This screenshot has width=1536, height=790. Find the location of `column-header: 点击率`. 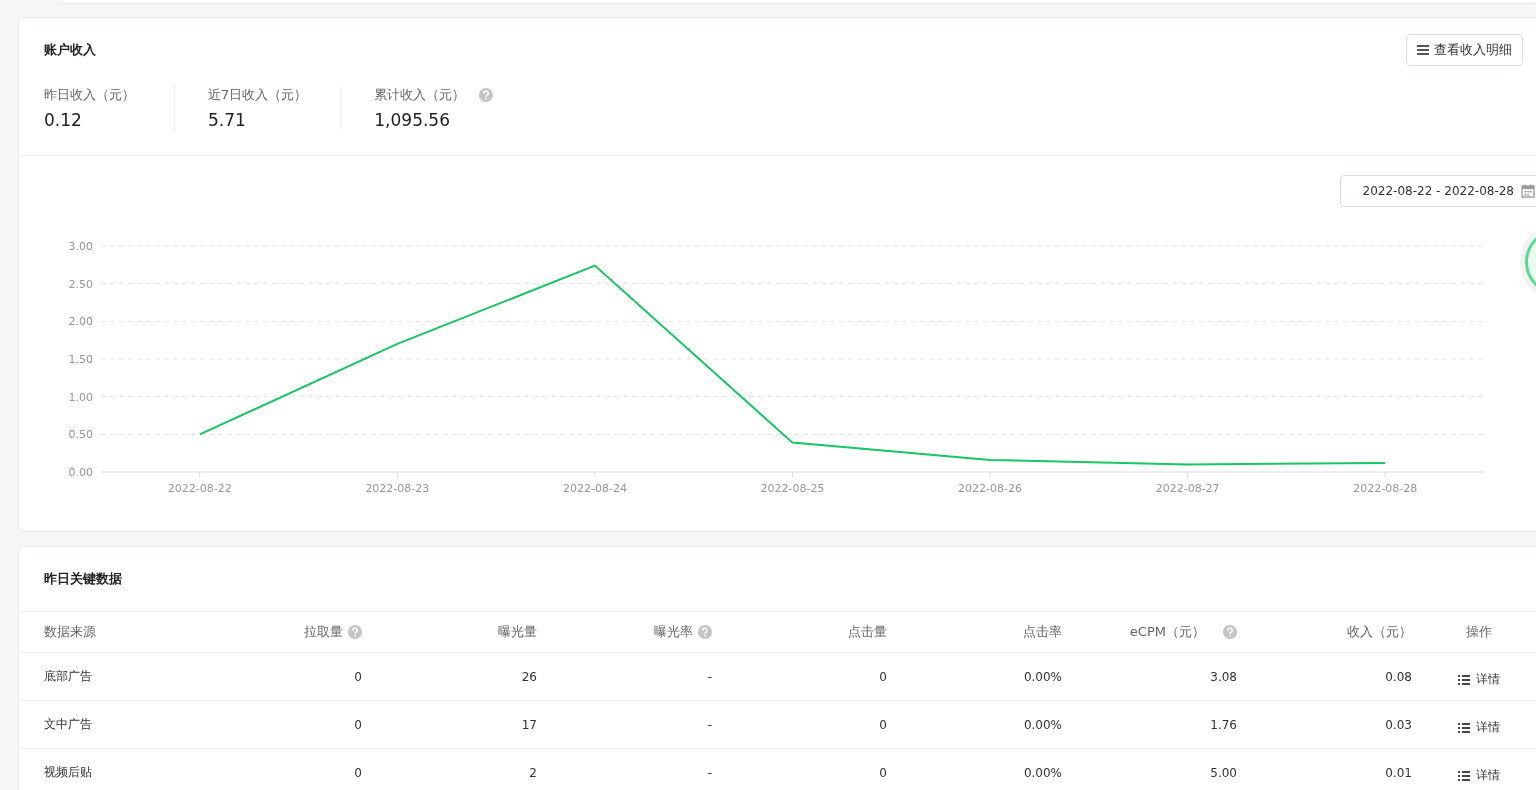

column-header: 点击率 is located at coordinates (1042, 632).